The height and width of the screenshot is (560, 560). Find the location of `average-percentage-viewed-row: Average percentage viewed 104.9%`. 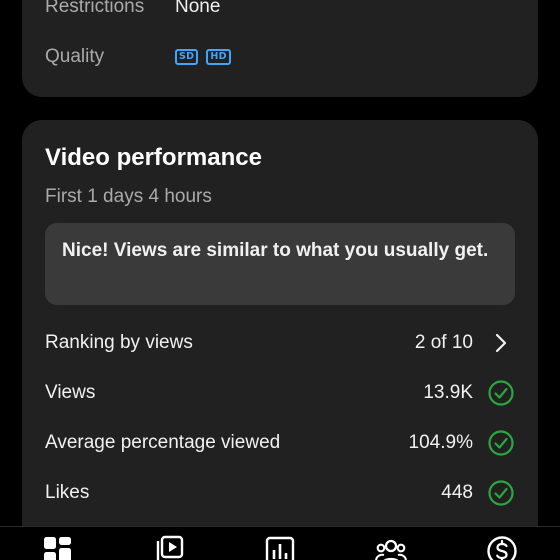

average-percentage-viewed-row: Average percentage viewed 104.9% is located at coordinates (280, 443).